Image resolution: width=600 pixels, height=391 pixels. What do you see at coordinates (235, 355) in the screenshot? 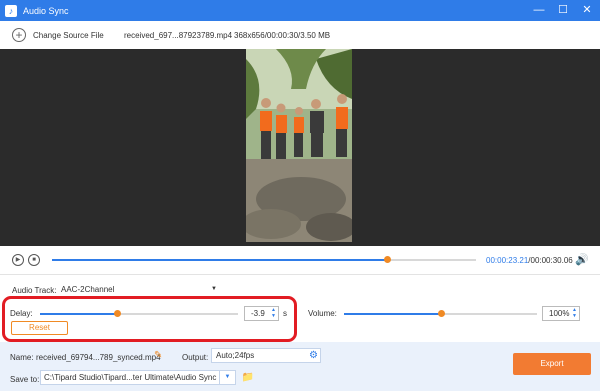
I see `output-format-value: Auto;24fps` at bounding box center [235, 355].